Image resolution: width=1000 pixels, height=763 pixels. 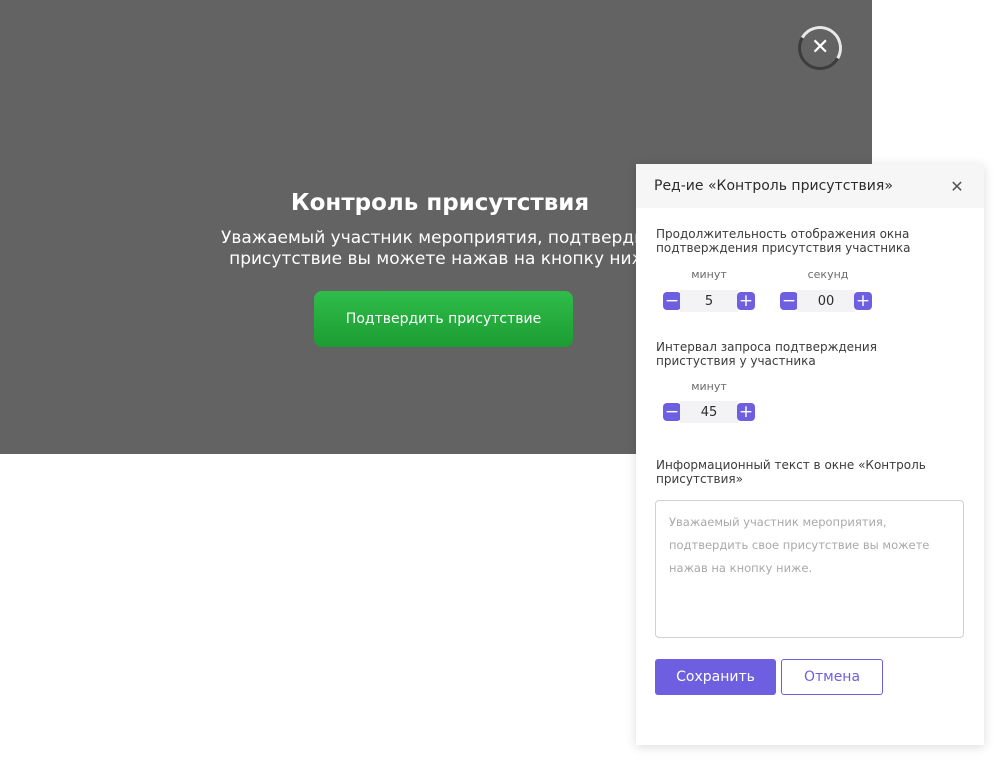 What do you see at coordinates (809, 569) in the screenshot?
I see `info-text-field` at bounding box center [809, 569].